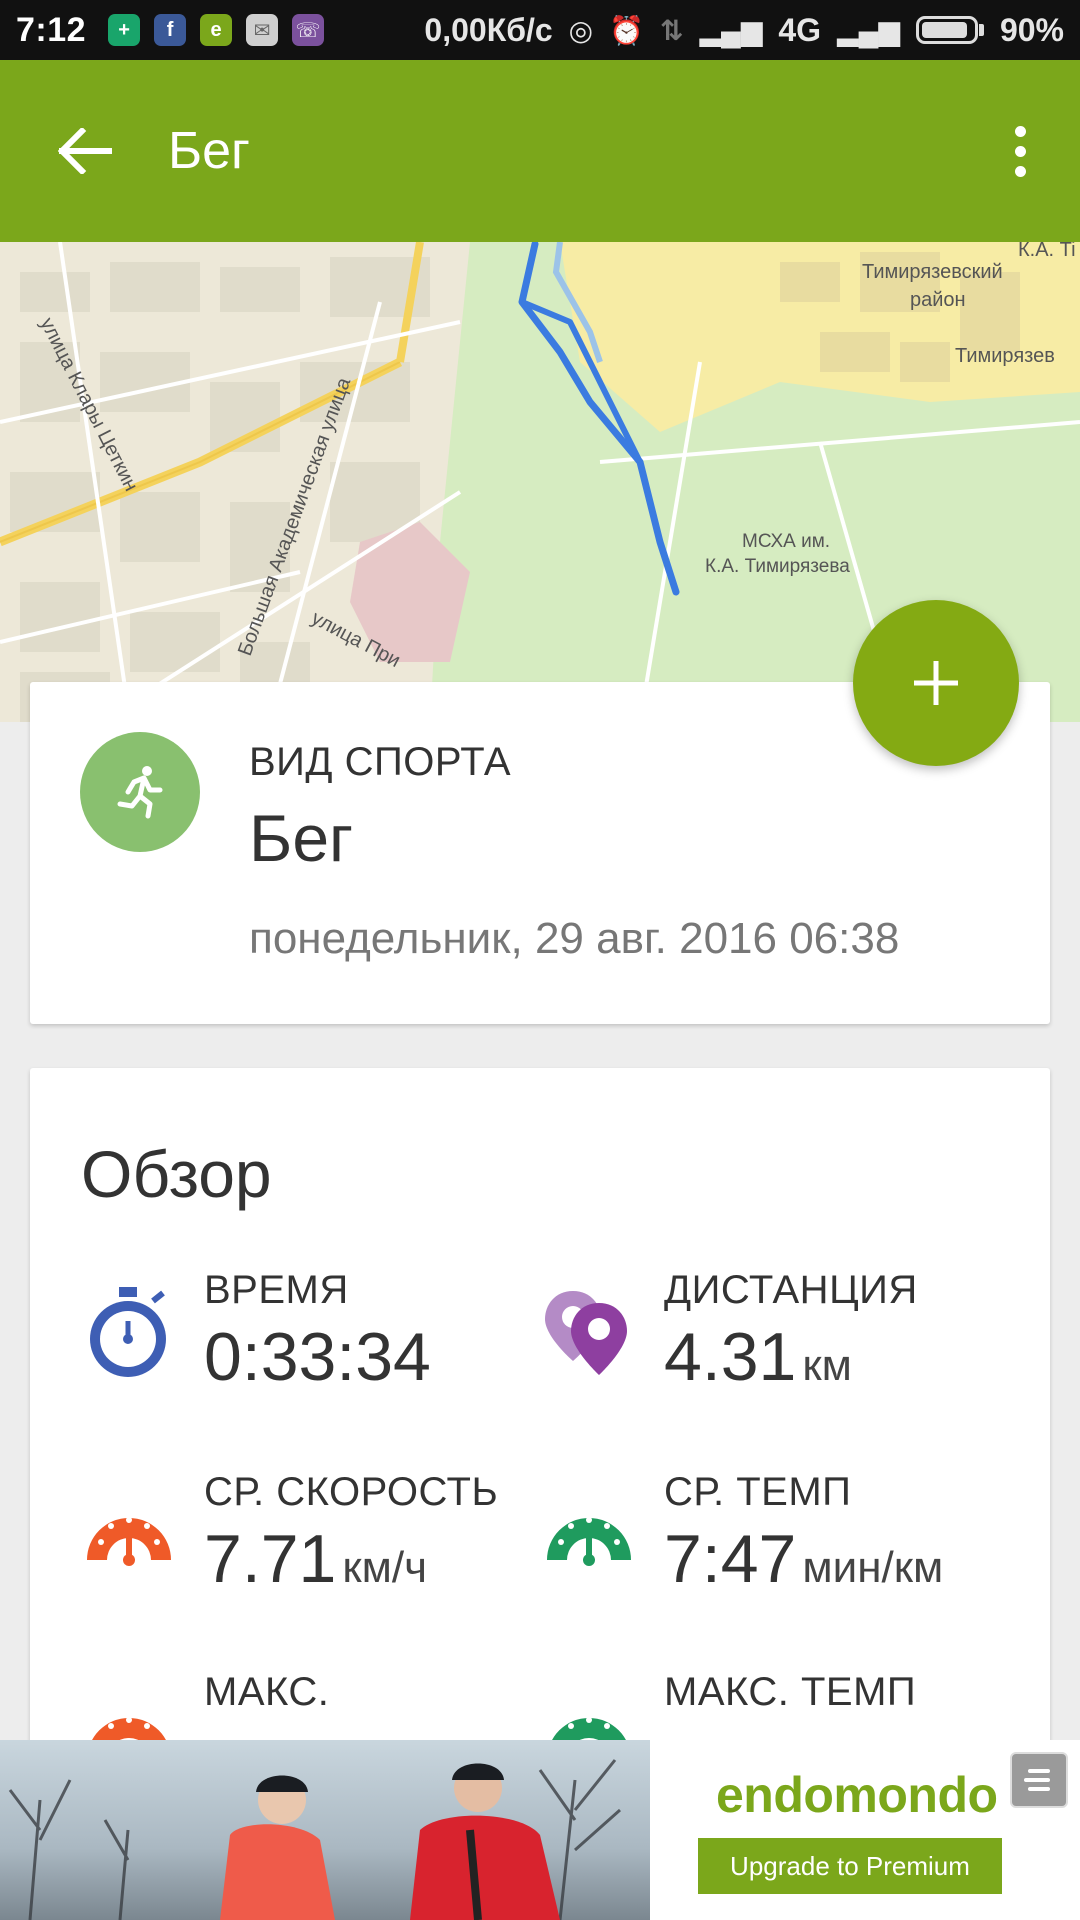 This screenshot has height=1920, width=1080. I want to click on signal-icon: ▂▄▆, so click(731, 30).